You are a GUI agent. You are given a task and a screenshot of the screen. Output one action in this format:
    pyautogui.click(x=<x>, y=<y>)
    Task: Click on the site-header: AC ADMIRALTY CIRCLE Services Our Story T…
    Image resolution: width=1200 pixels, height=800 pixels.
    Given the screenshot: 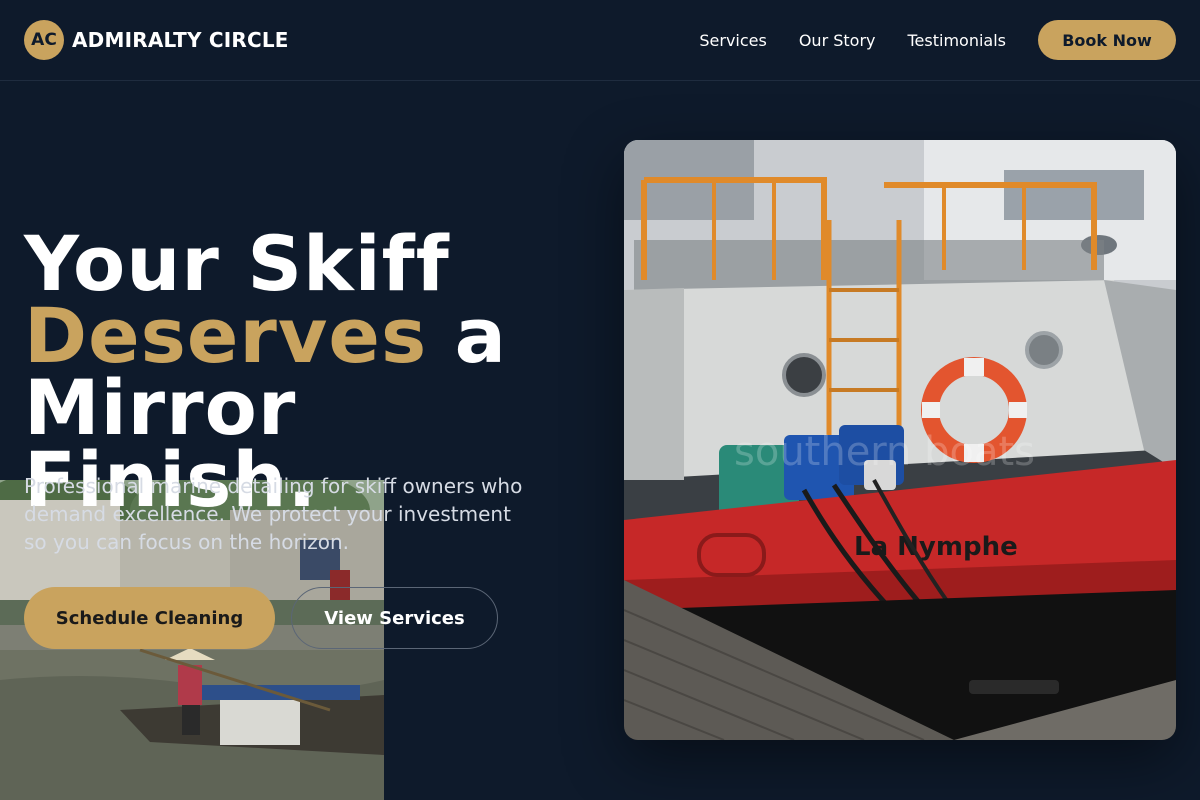 What is the action you would take?
    pyautogui.click(x=600, y=40)
    